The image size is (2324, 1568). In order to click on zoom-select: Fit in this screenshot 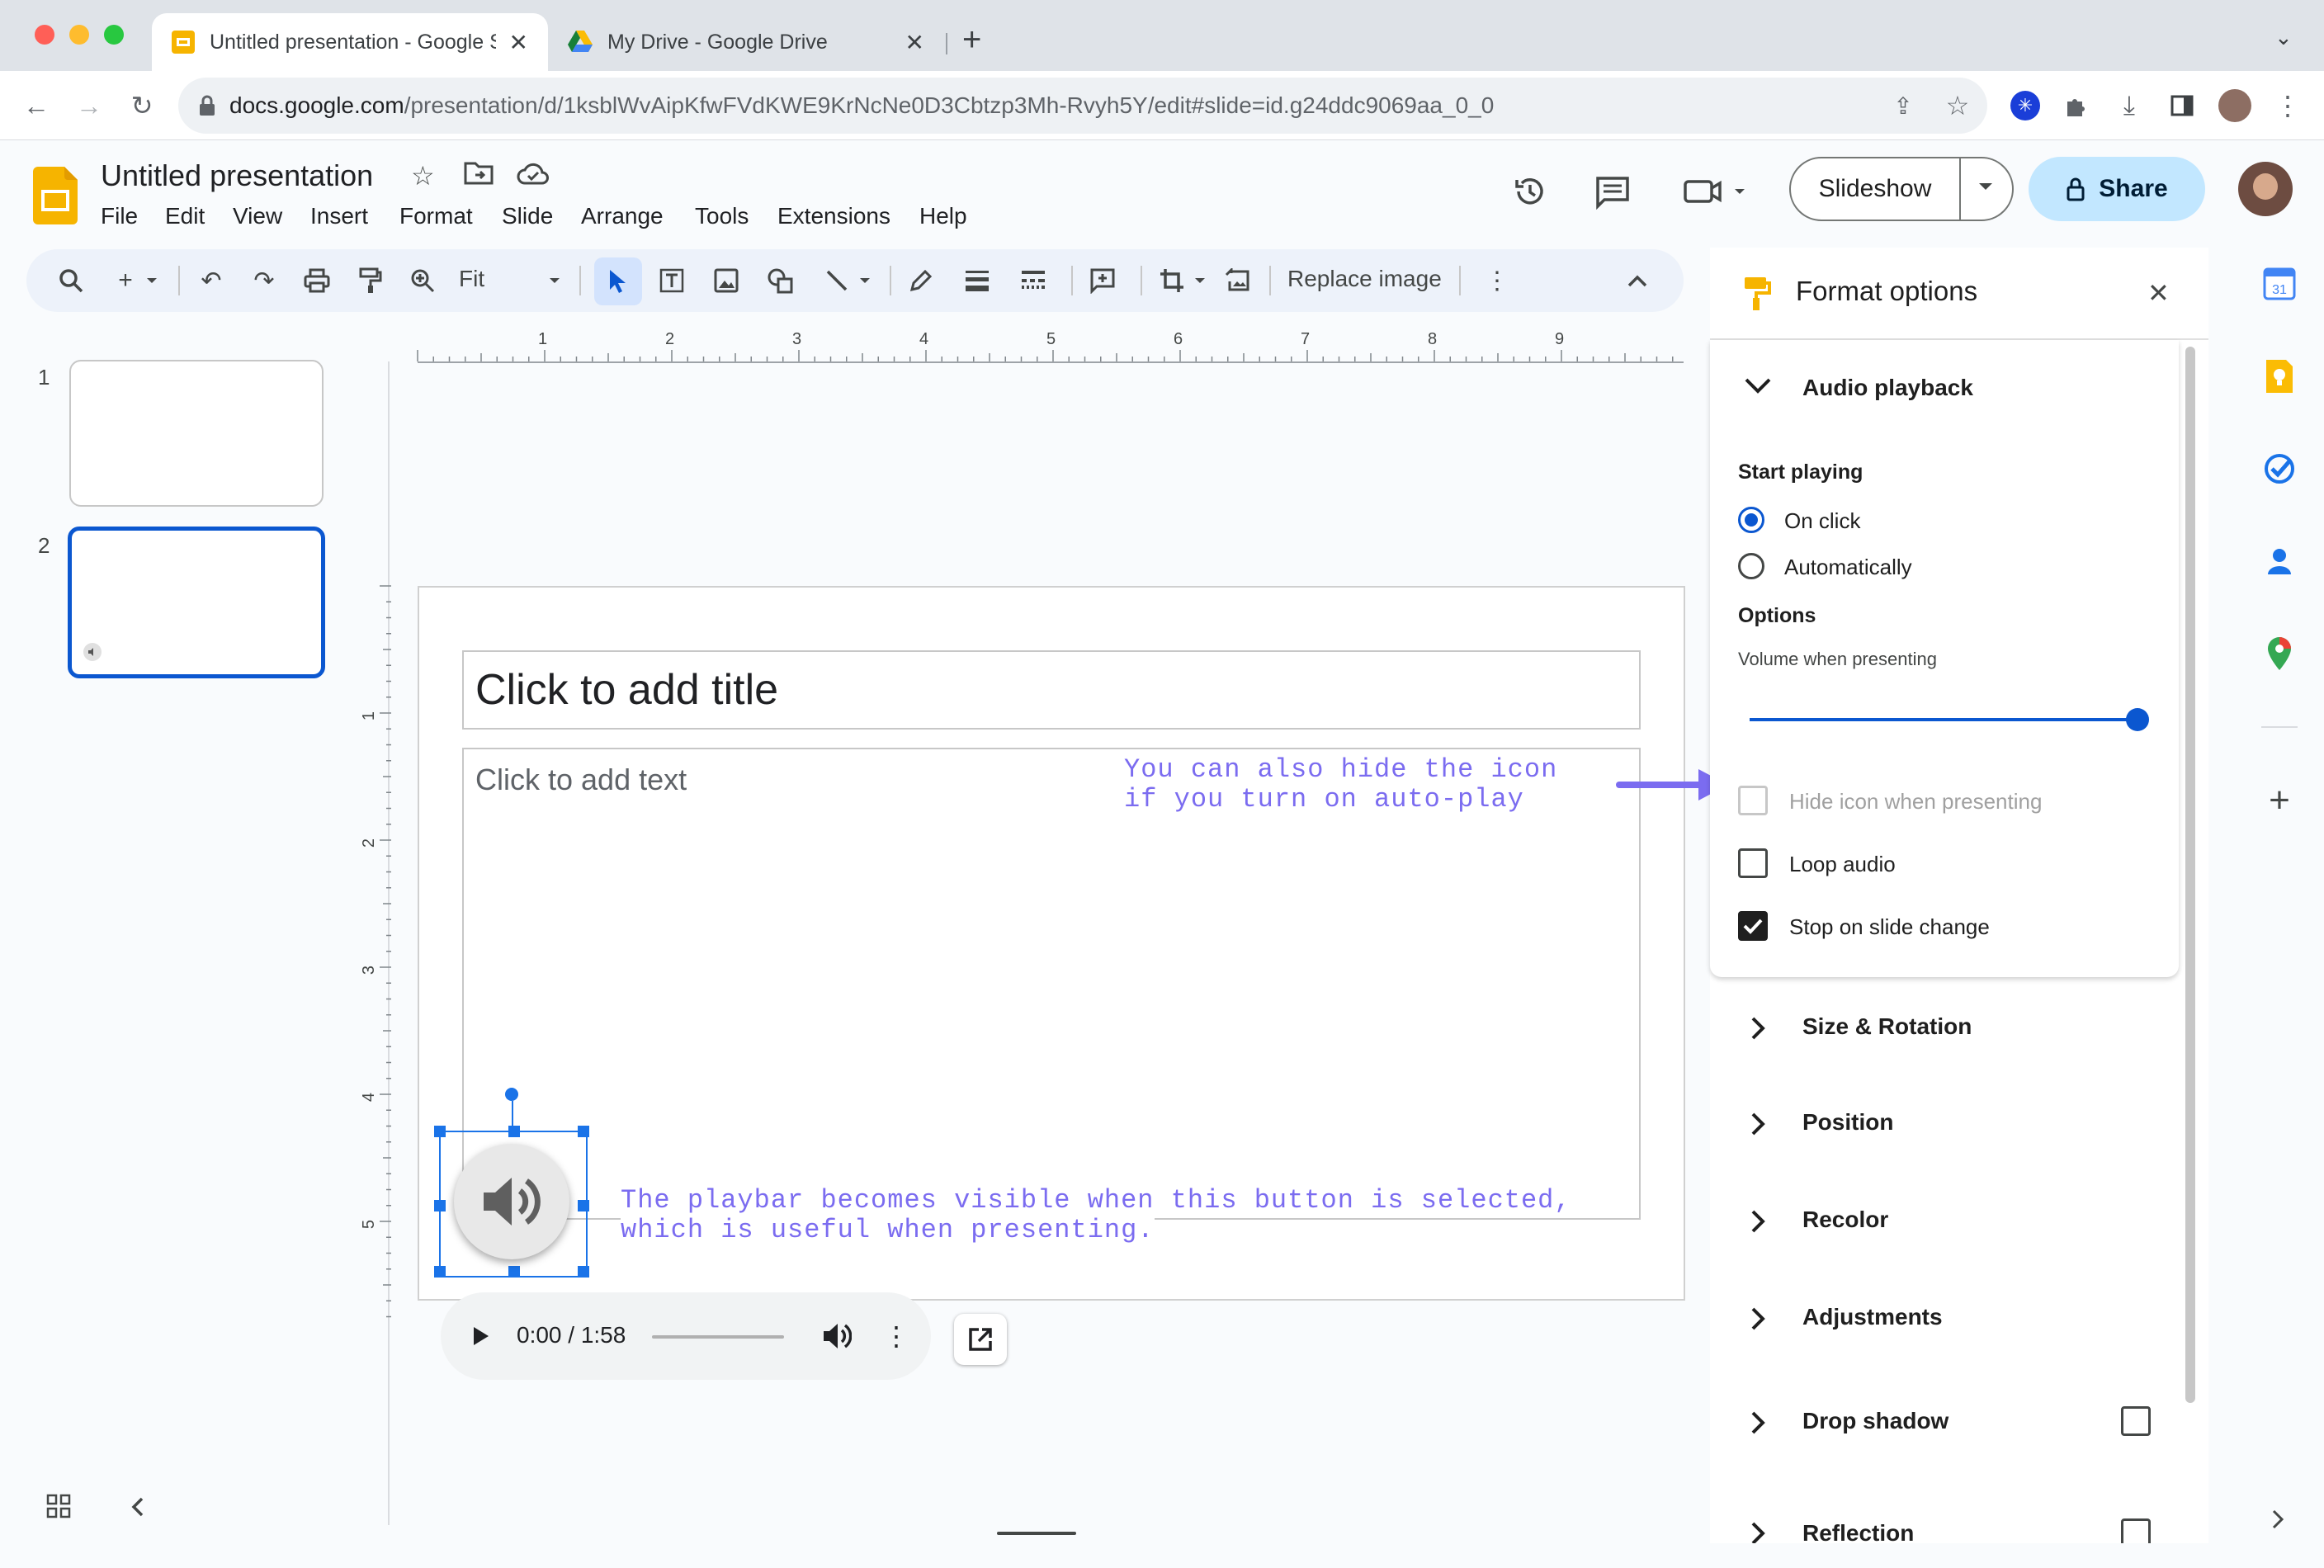, I will do `click(471, 279)`.